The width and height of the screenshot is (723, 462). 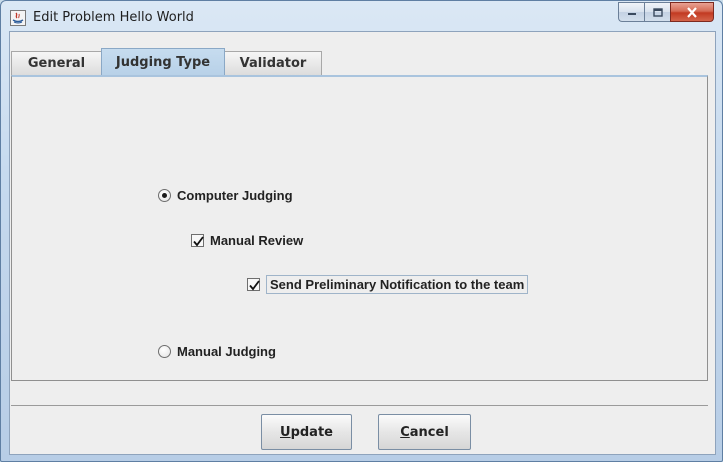 What do you see at coordinates (257, 240) in the screenshot?
I see `manual-review-label: Manual Review` at bounding box center [257, 240].